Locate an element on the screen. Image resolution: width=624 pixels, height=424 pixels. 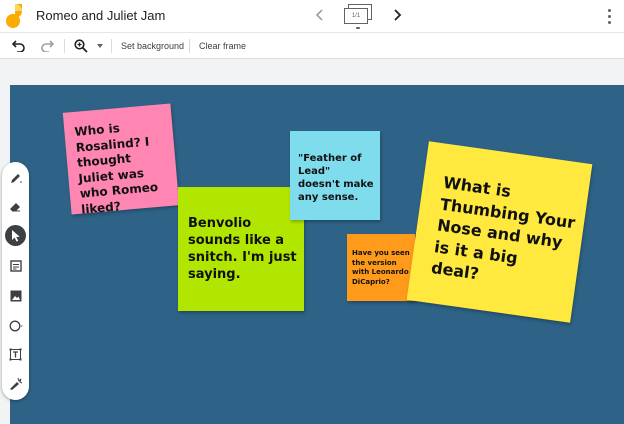
image-icon is located at coordinates (15, 295).